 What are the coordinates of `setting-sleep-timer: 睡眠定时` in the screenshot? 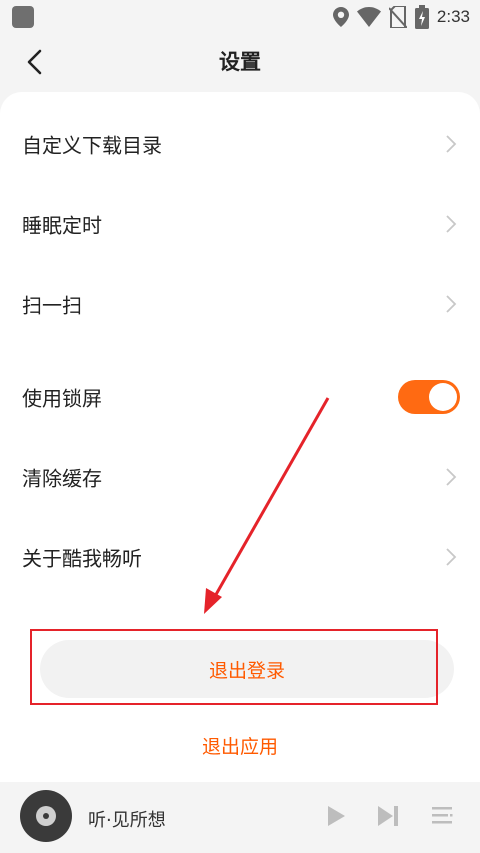 It's located at (240, 224).